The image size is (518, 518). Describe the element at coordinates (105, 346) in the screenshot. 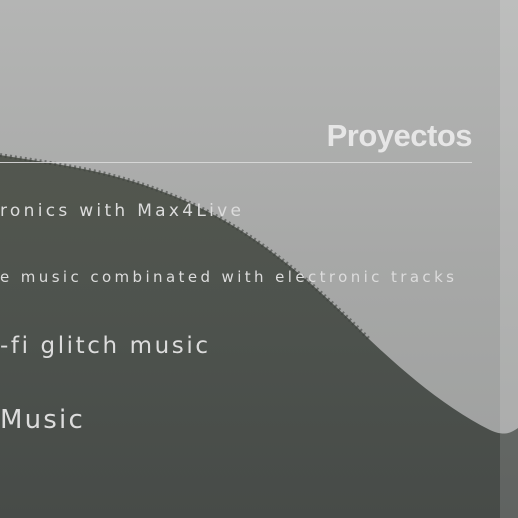

I see `project-link-glitch-music: -fi glitch music` at that location.